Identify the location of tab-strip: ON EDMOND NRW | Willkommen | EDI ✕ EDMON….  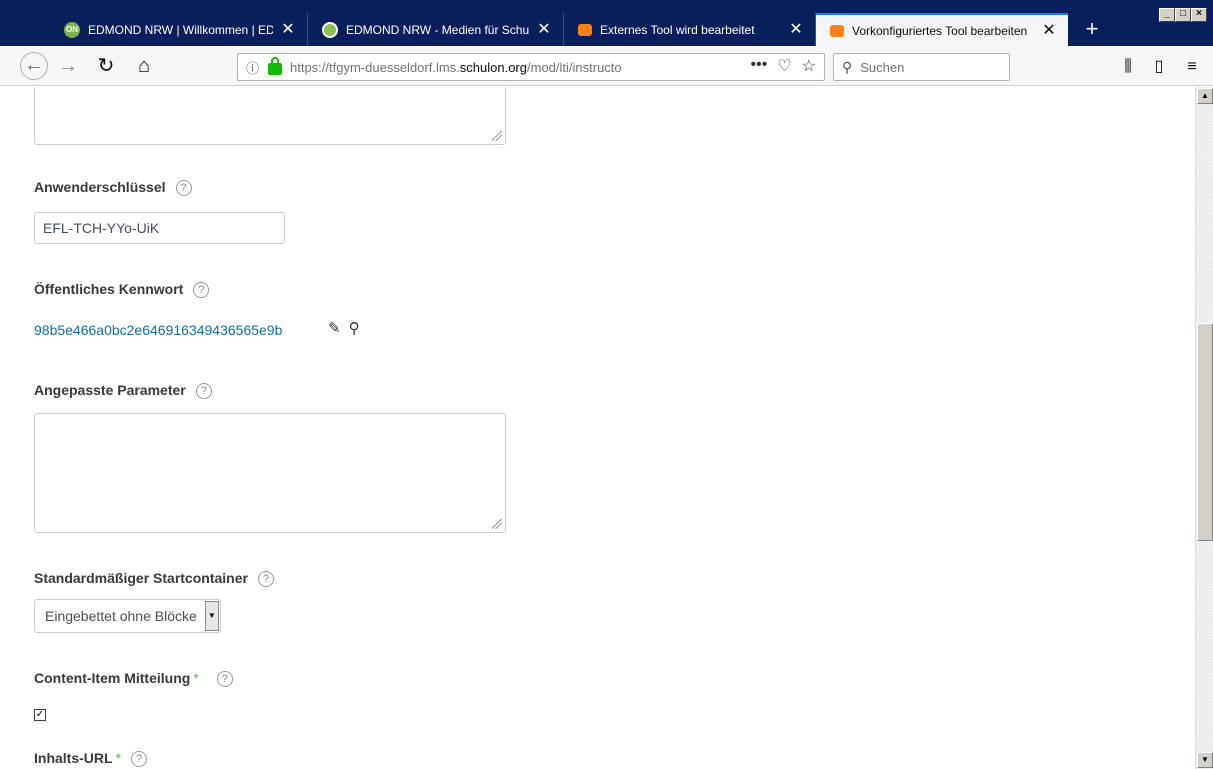
(606, 23).